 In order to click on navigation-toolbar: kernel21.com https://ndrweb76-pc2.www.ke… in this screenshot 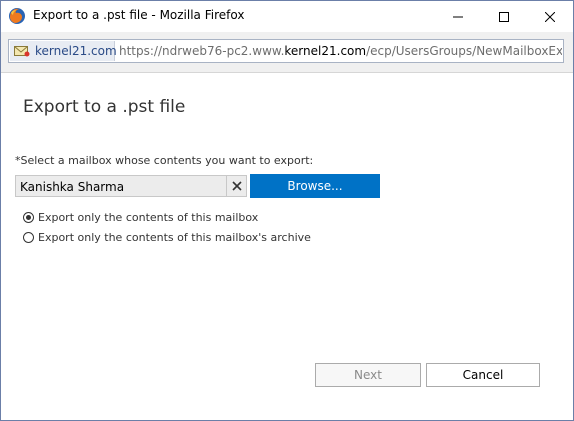, I will do `click(287, 52)`.